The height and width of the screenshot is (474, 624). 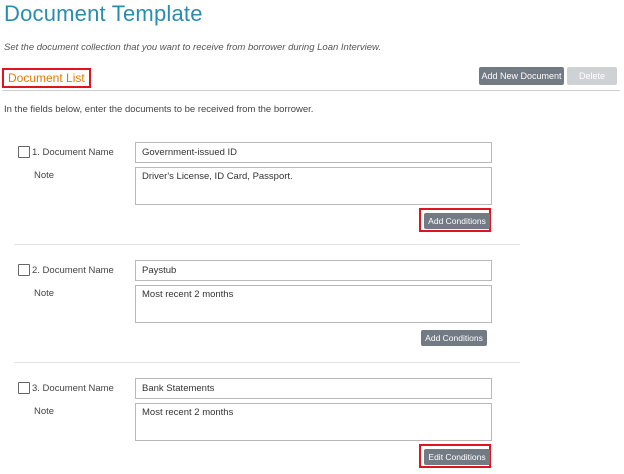 What do you see at coordinates (73, 270) in the screenshot?
I see `document-name-label: 2. Document Name` at bounding box center [73, 270].